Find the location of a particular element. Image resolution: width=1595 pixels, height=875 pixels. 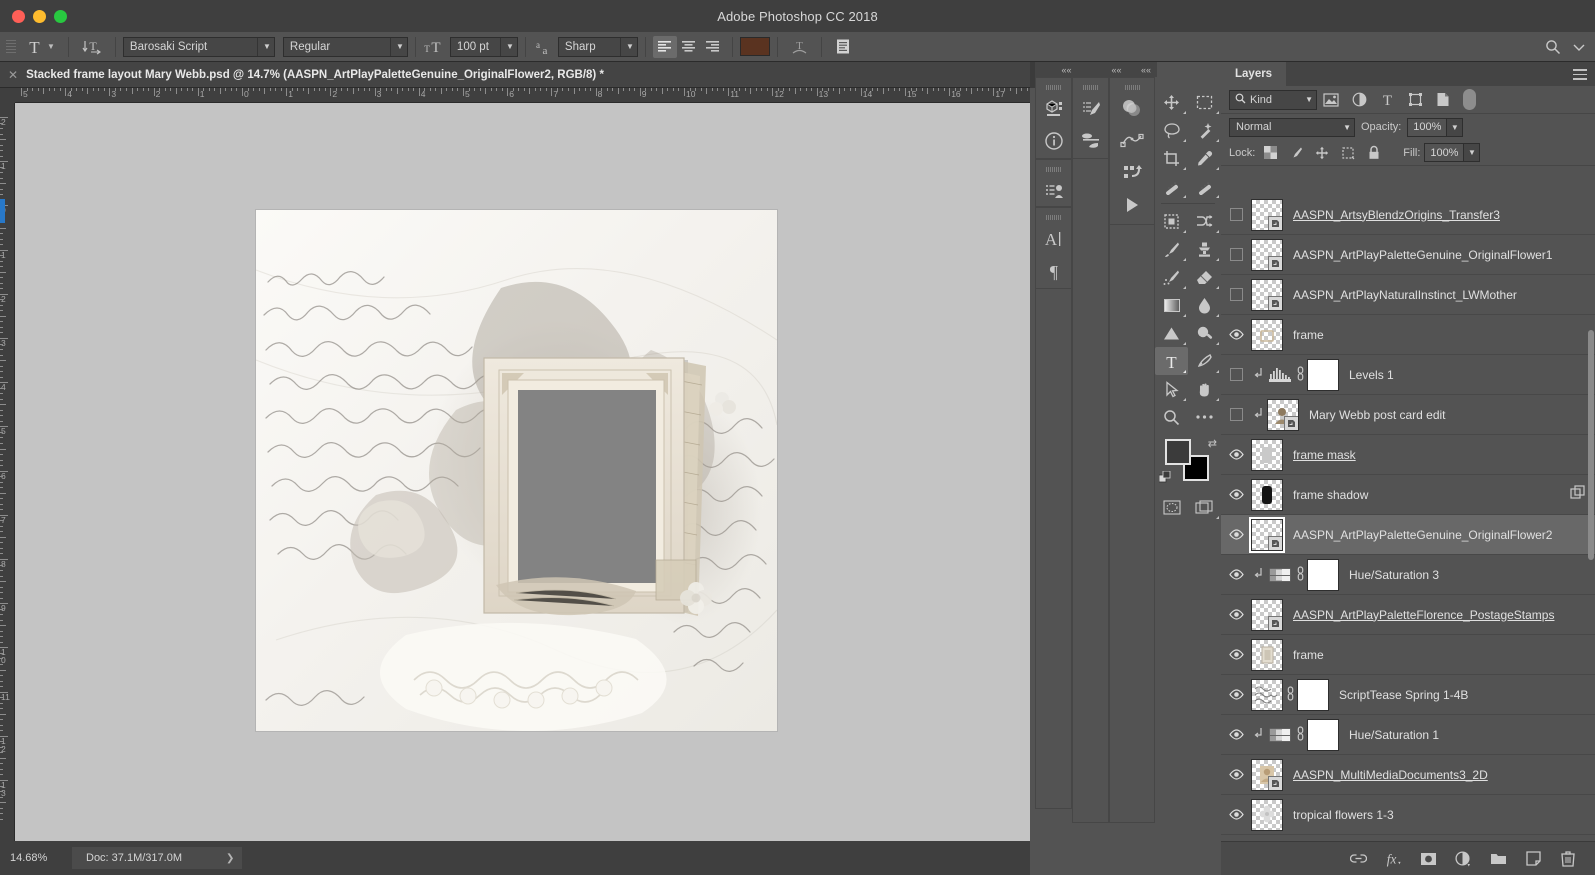

new-adjustment-layer-button is located at coordinates (1463, 859).